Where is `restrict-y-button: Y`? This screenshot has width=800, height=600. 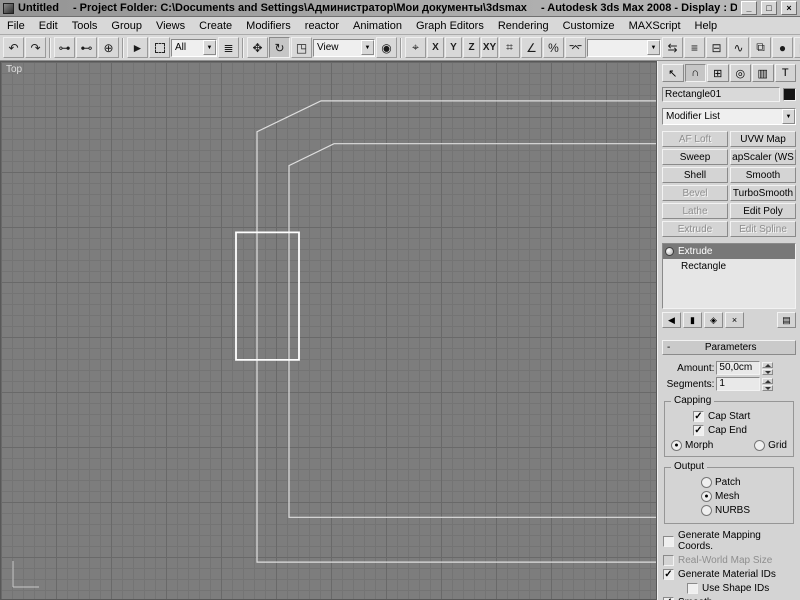 restrict-y-button: Y is located at coordinates (453, 47).